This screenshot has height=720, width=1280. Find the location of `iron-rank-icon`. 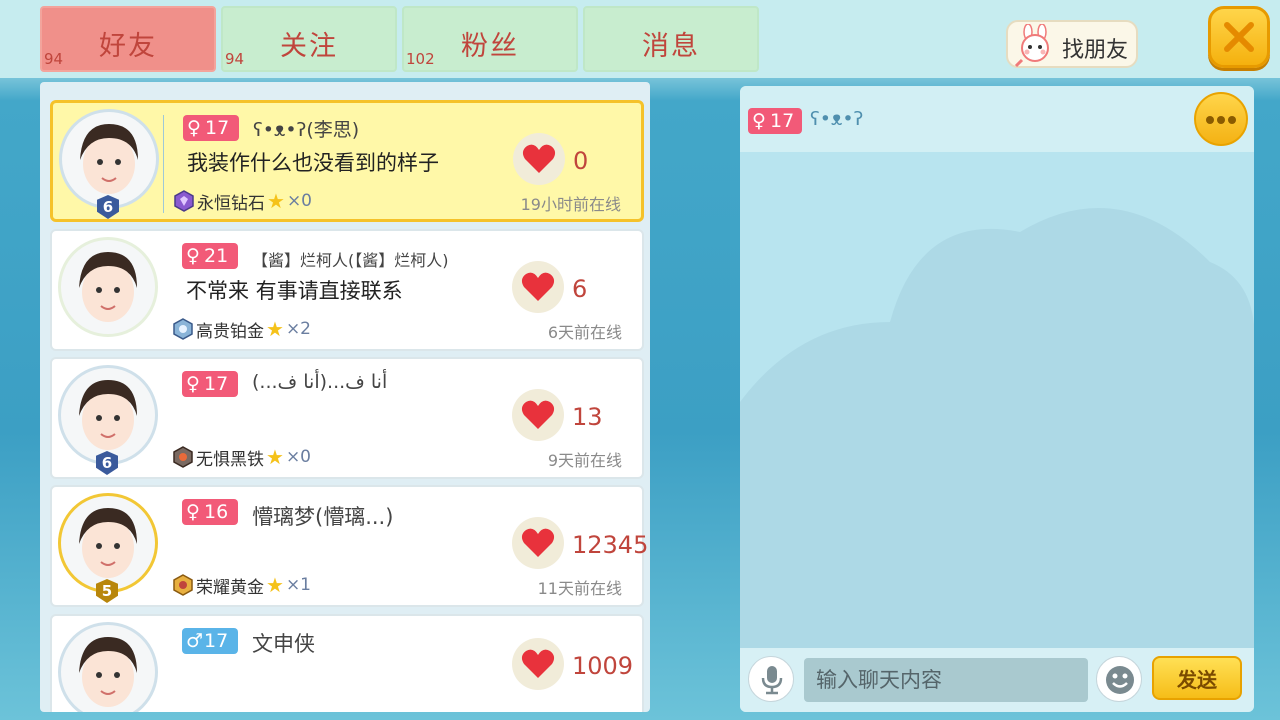

iron-rank-icon is located at coordinates (183, 457).